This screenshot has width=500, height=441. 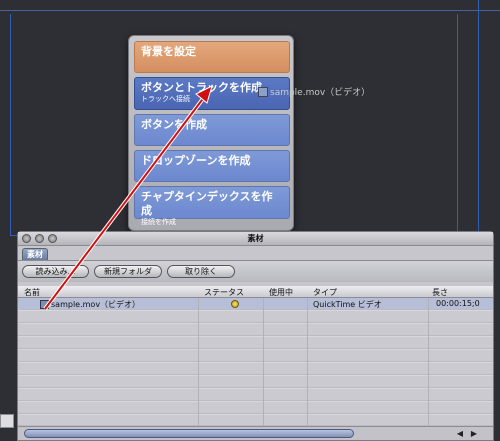 I want to click on tab-strip: 素材, so click(x=255, y=253).